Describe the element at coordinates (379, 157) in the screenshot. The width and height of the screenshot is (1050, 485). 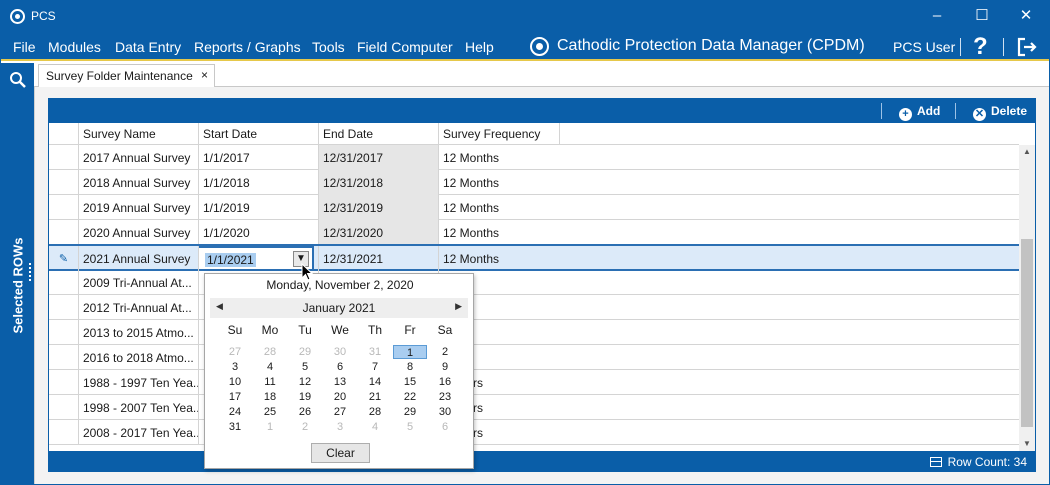
I see `table-cell: 12/31/2017` at that location.